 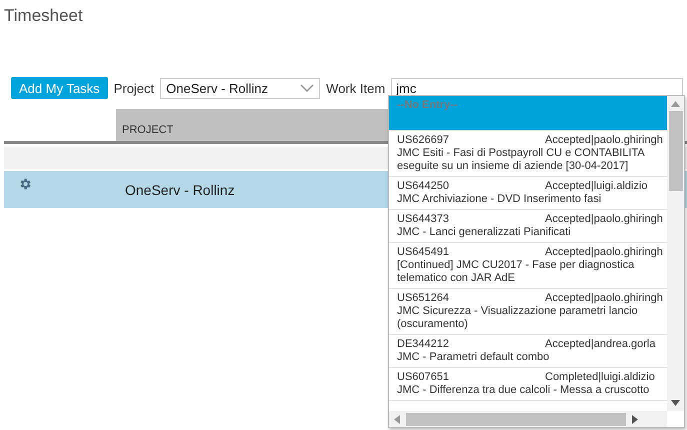 I want to click on work-item-id: US644250, so click(x=423, y=186).